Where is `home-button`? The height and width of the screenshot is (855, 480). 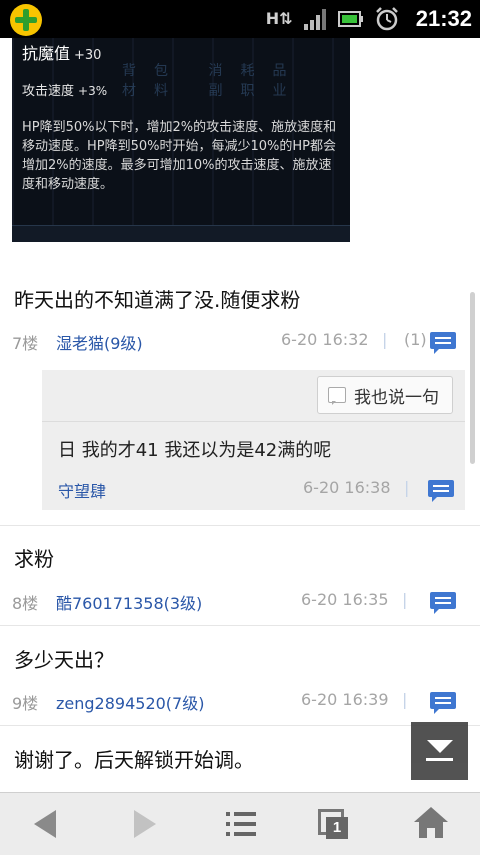 home-button is located at coordinates (432, 824).